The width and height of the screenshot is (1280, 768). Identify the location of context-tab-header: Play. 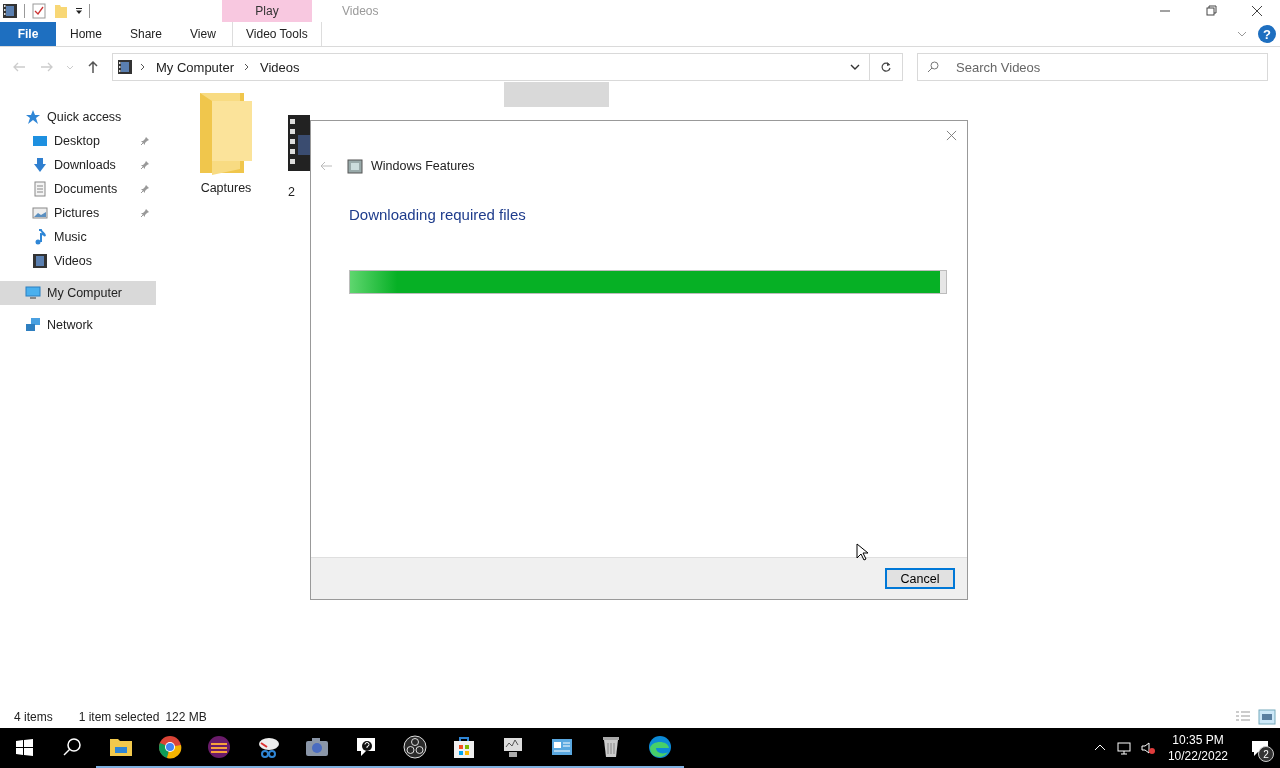
(267, 11).